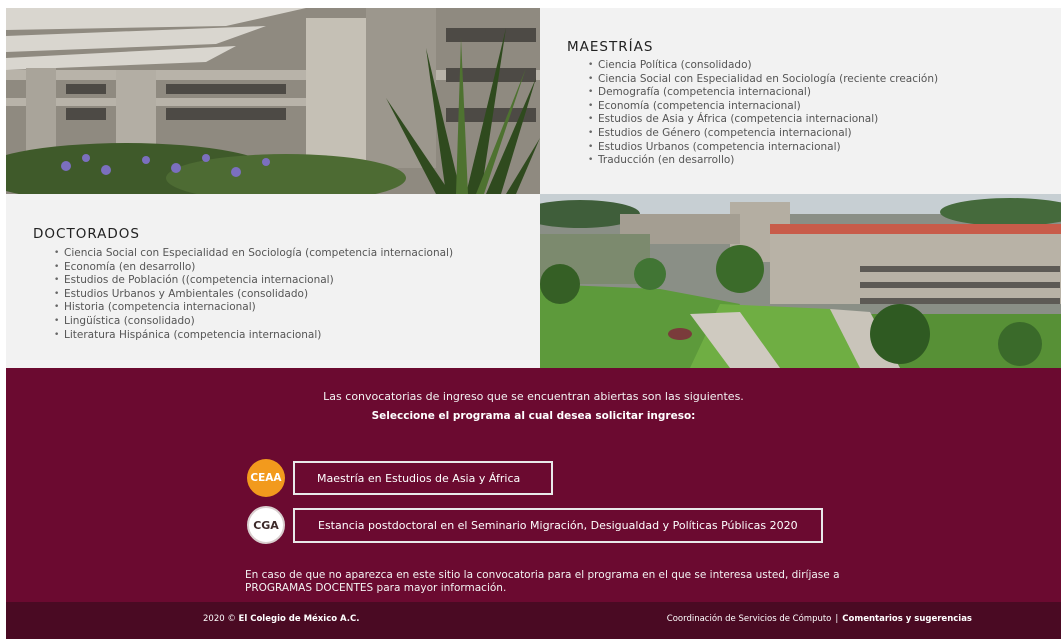 The height and width of the screenshot is (639, 1061). Describe the element at coordinates (253, 308) in the screenshot. I see `doctorados-item: Historia (competencia internacional)` at that location.